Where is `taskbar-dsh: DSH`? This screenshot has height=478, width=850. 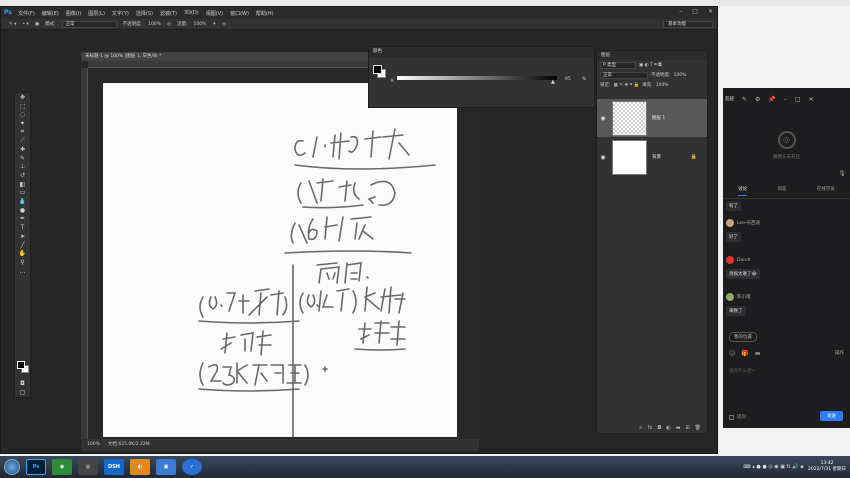 taskbar-dsh: DSH is located at coordinates (114, 467).